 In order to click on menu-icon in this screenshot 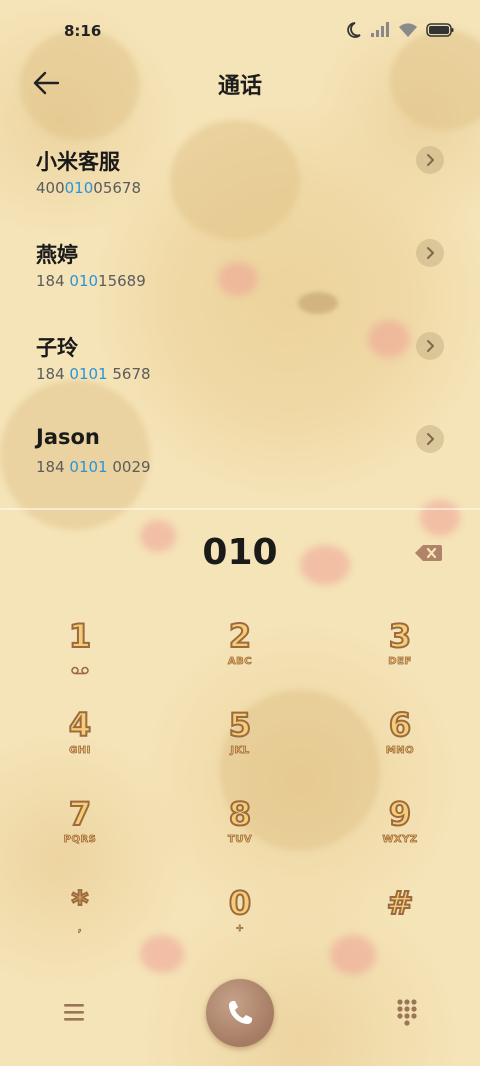, I will do `click(74, 1012)`.